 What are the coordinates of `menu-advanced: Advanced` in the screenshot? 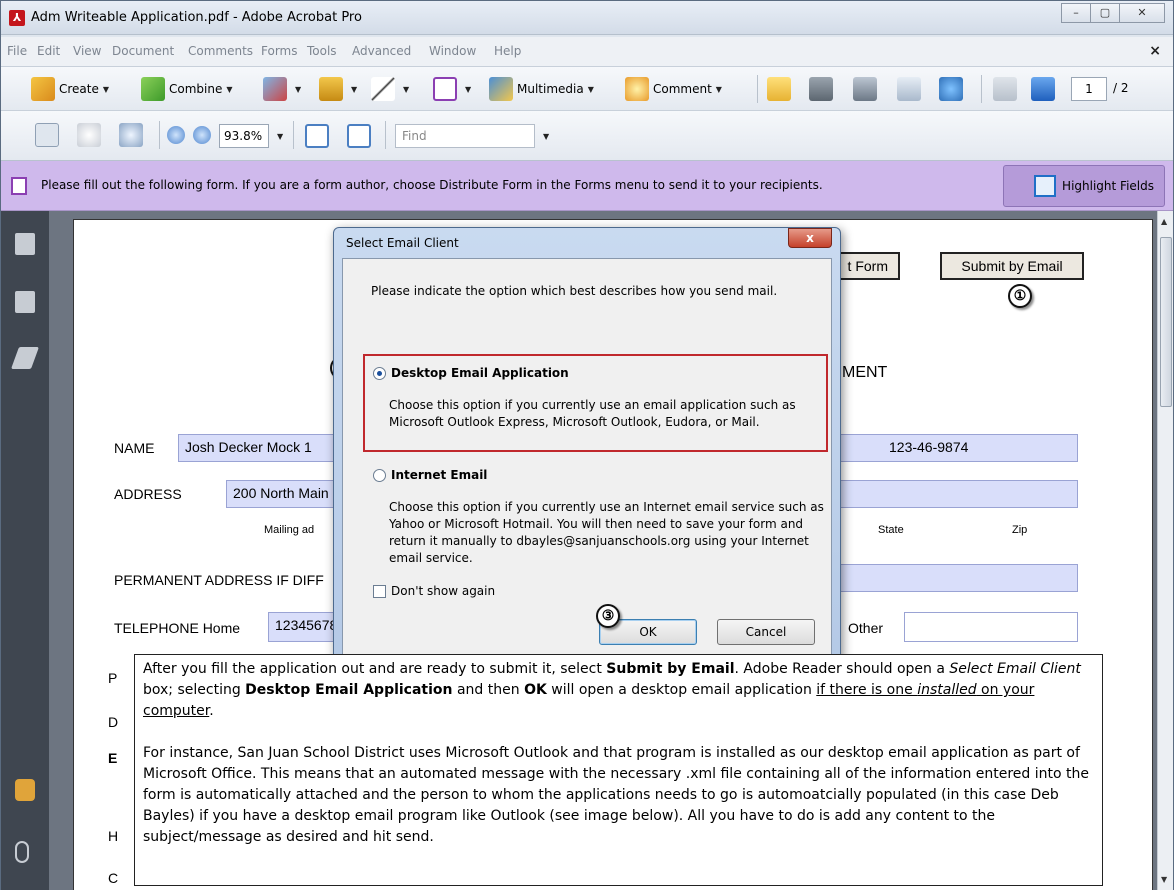 It's located at (381, 51).